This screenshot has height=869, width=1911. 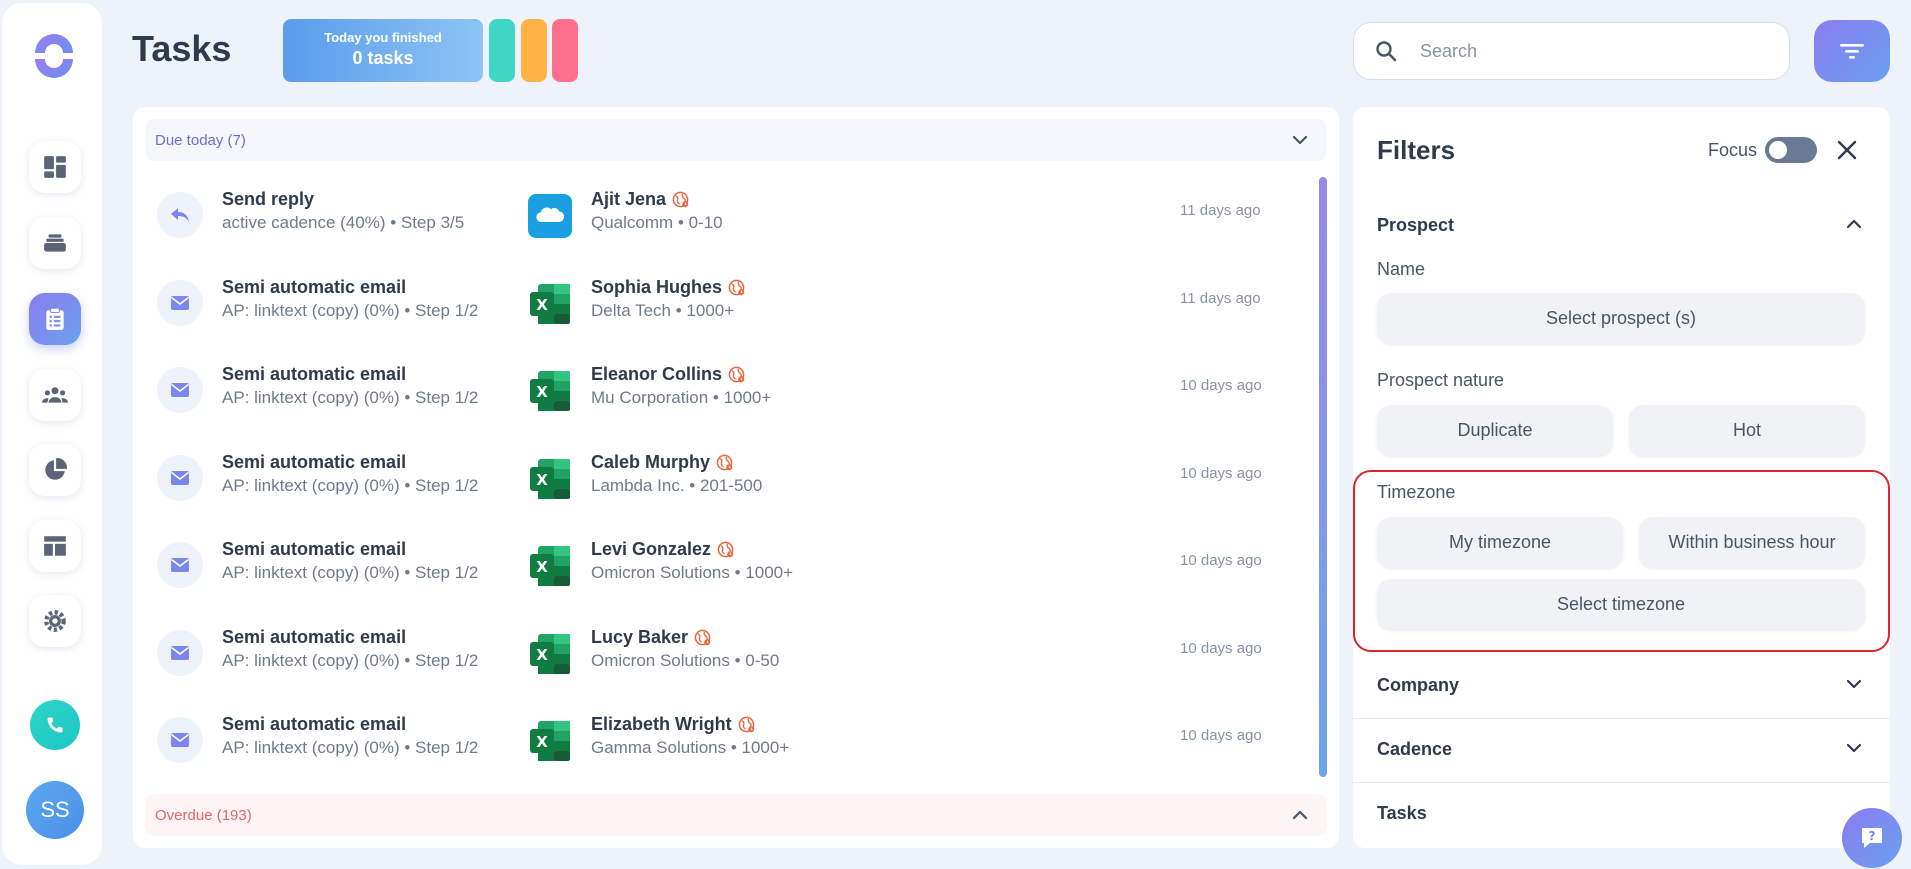 What do you see at coordinates (182, 48) in the screenshot?
I see `page-title: Tasks` at bounding box center [182, 48].